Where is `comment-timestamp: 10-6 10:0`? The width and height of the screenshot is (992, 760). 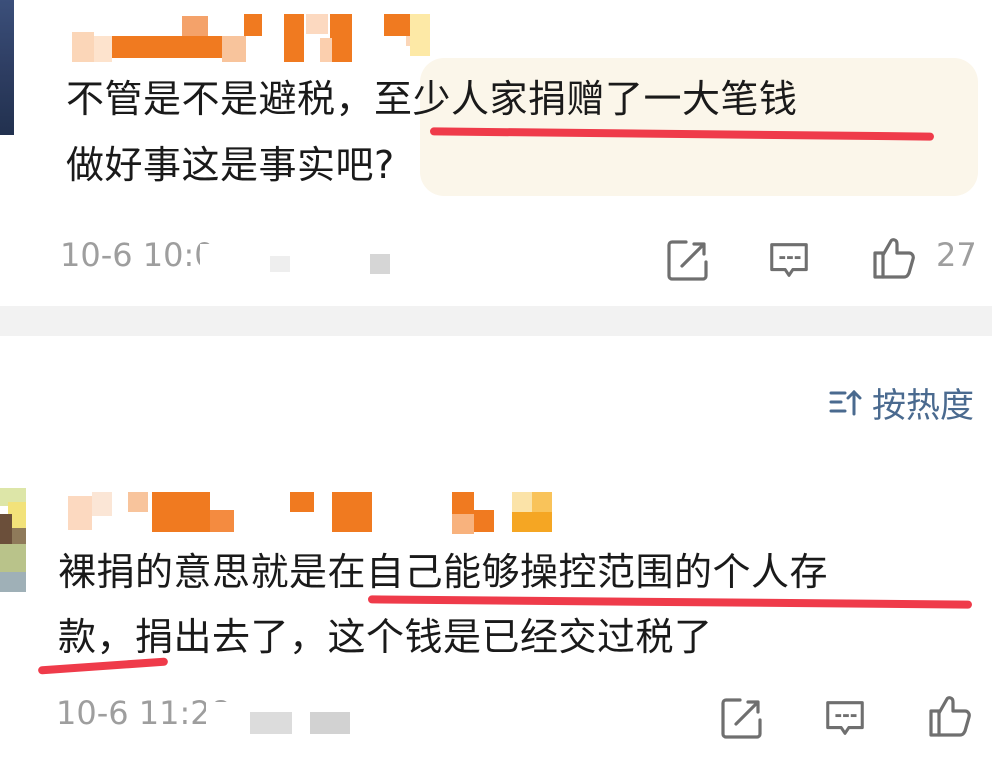
comment-timestamp: 10-6 10:0 is located at coordinates (137, 255).